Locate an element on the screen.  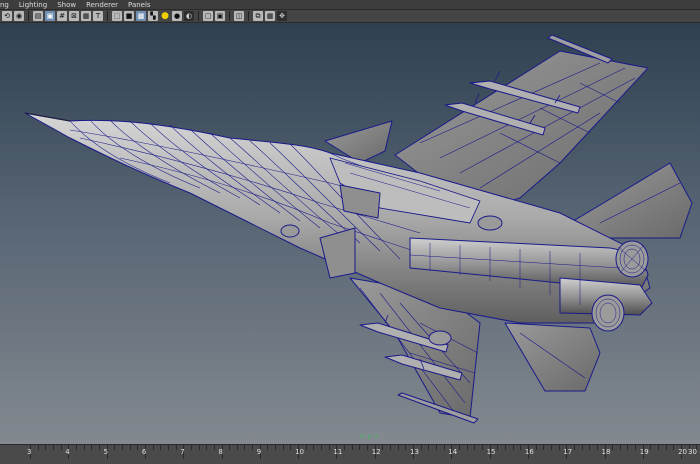
timeline-ruler: 3 4 5 6 7 8 9 10 11 12 13 14 15 16 17 18 19 20 30 is located at coordinates (350, 454).